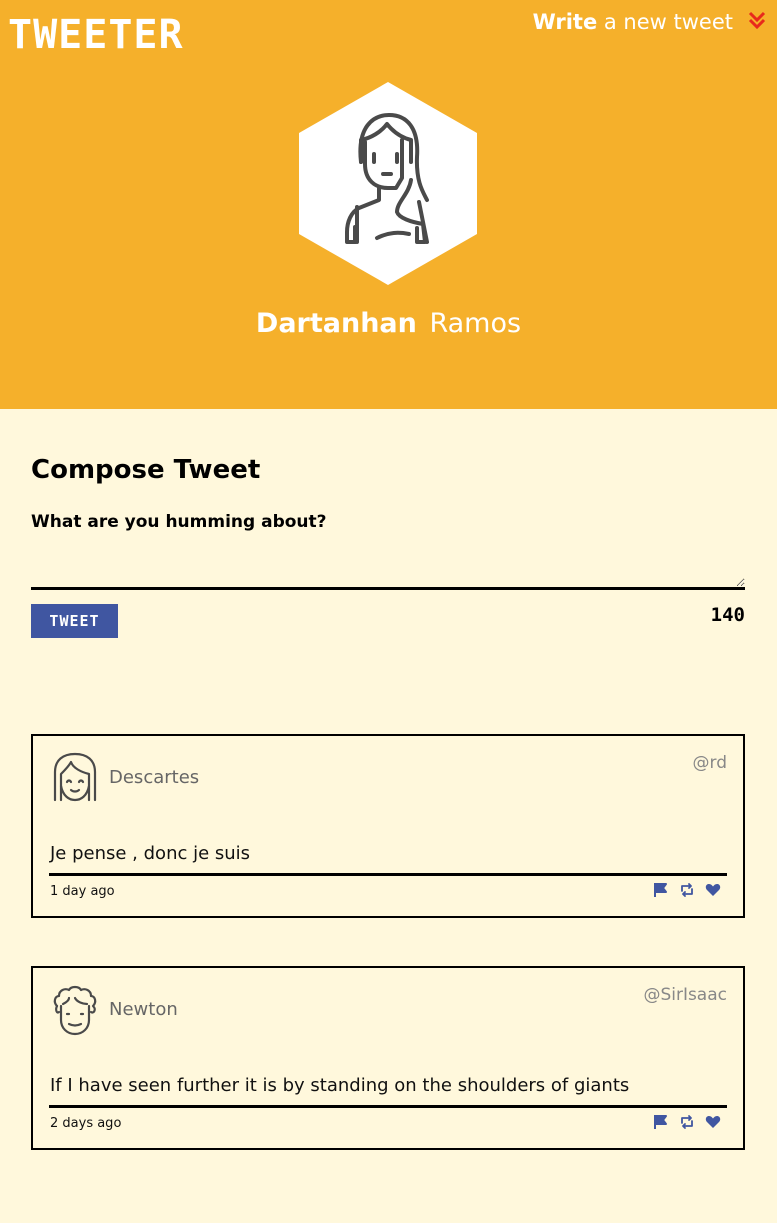  I want to click on tweet-timestamp: 1 day ago, so click(82, 891).